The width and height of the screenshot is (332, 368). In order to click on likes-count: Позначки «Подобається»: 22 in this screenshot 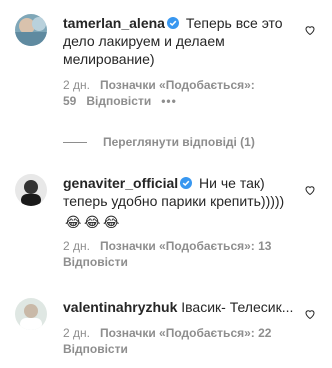, I will do `click(185, 333)`.